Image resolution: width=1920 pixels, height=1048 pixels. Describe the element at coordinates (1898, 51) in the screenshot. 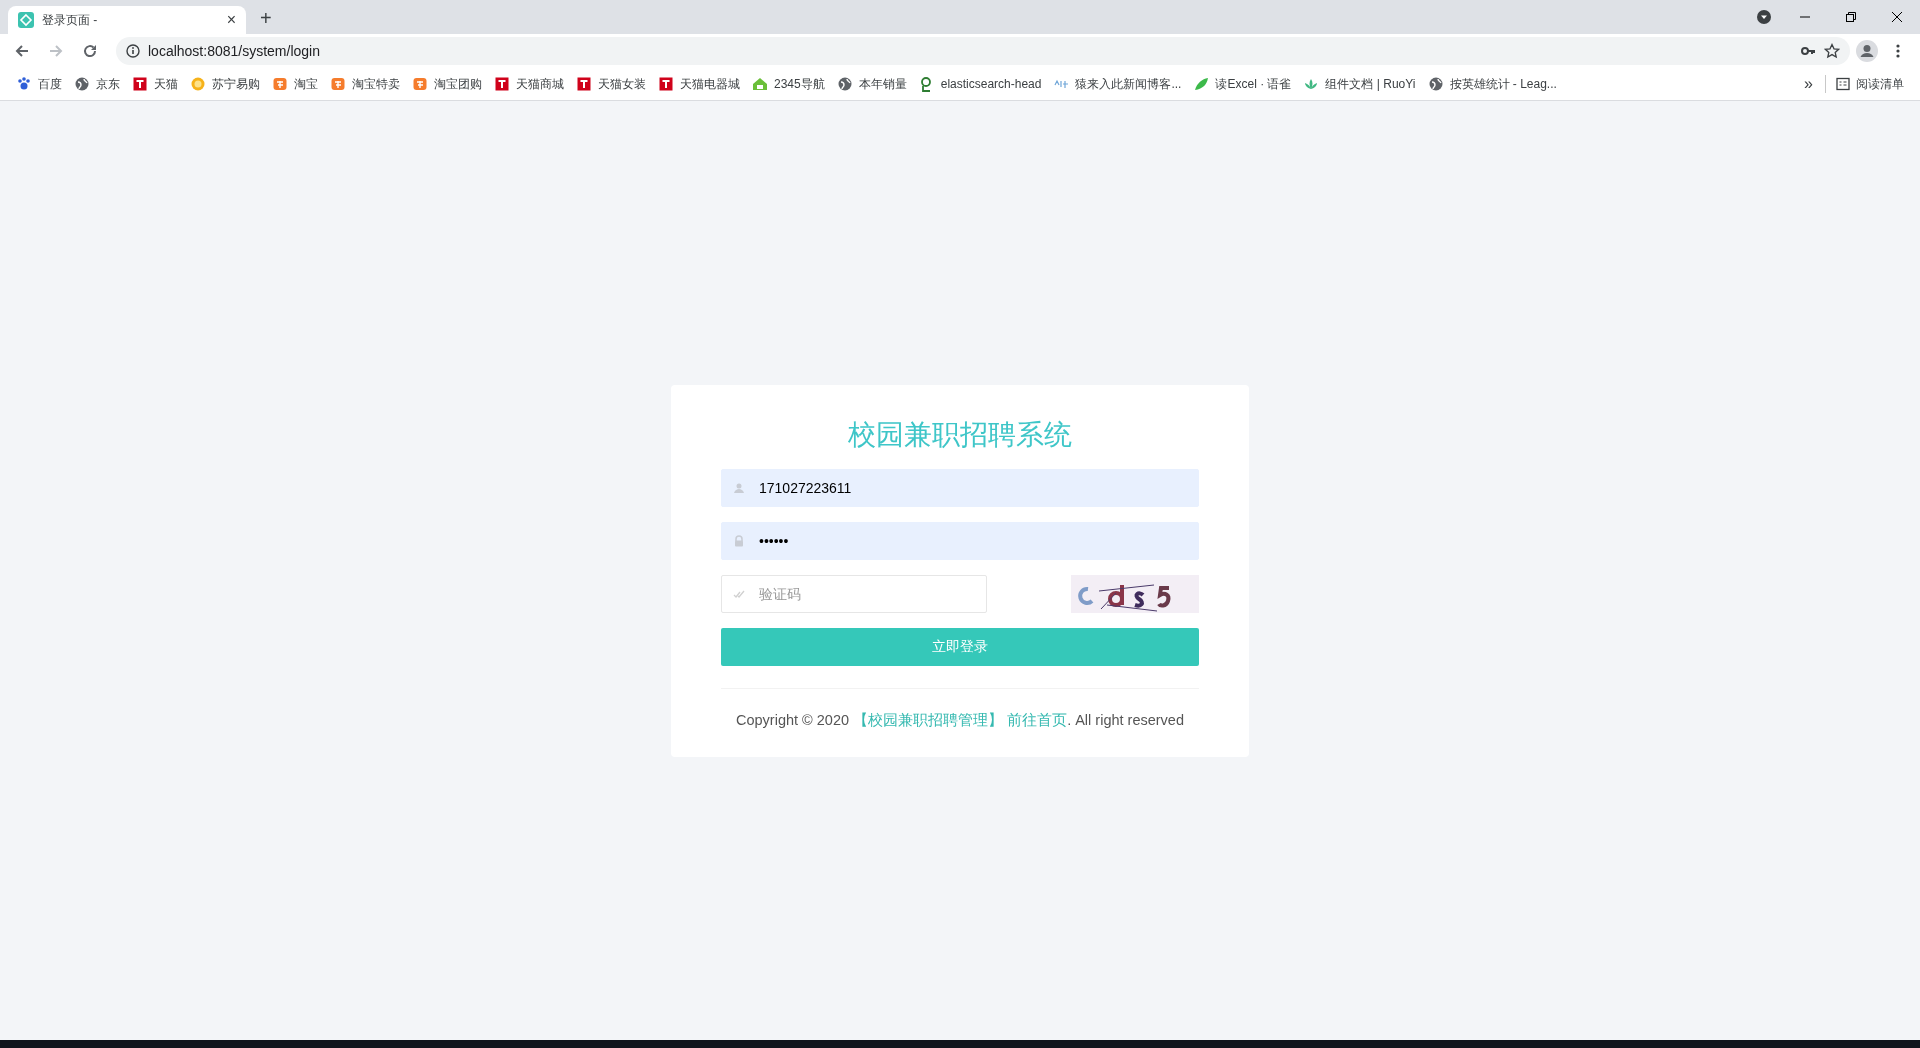

I see `menu-dots-icon` at that location.